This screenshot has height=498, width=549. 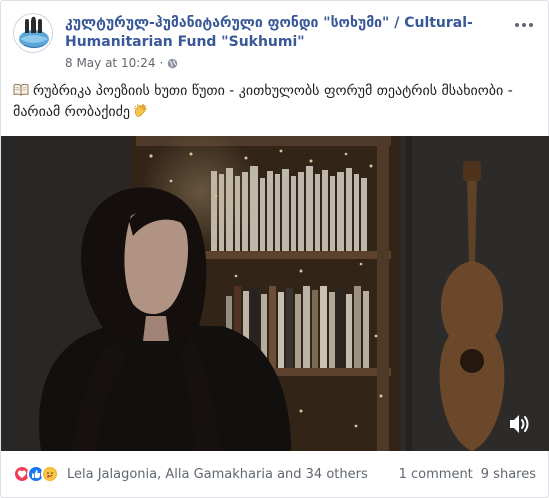 I want to click on post-timestamp: 8 May at 10:24, so click(x=110, y=63).